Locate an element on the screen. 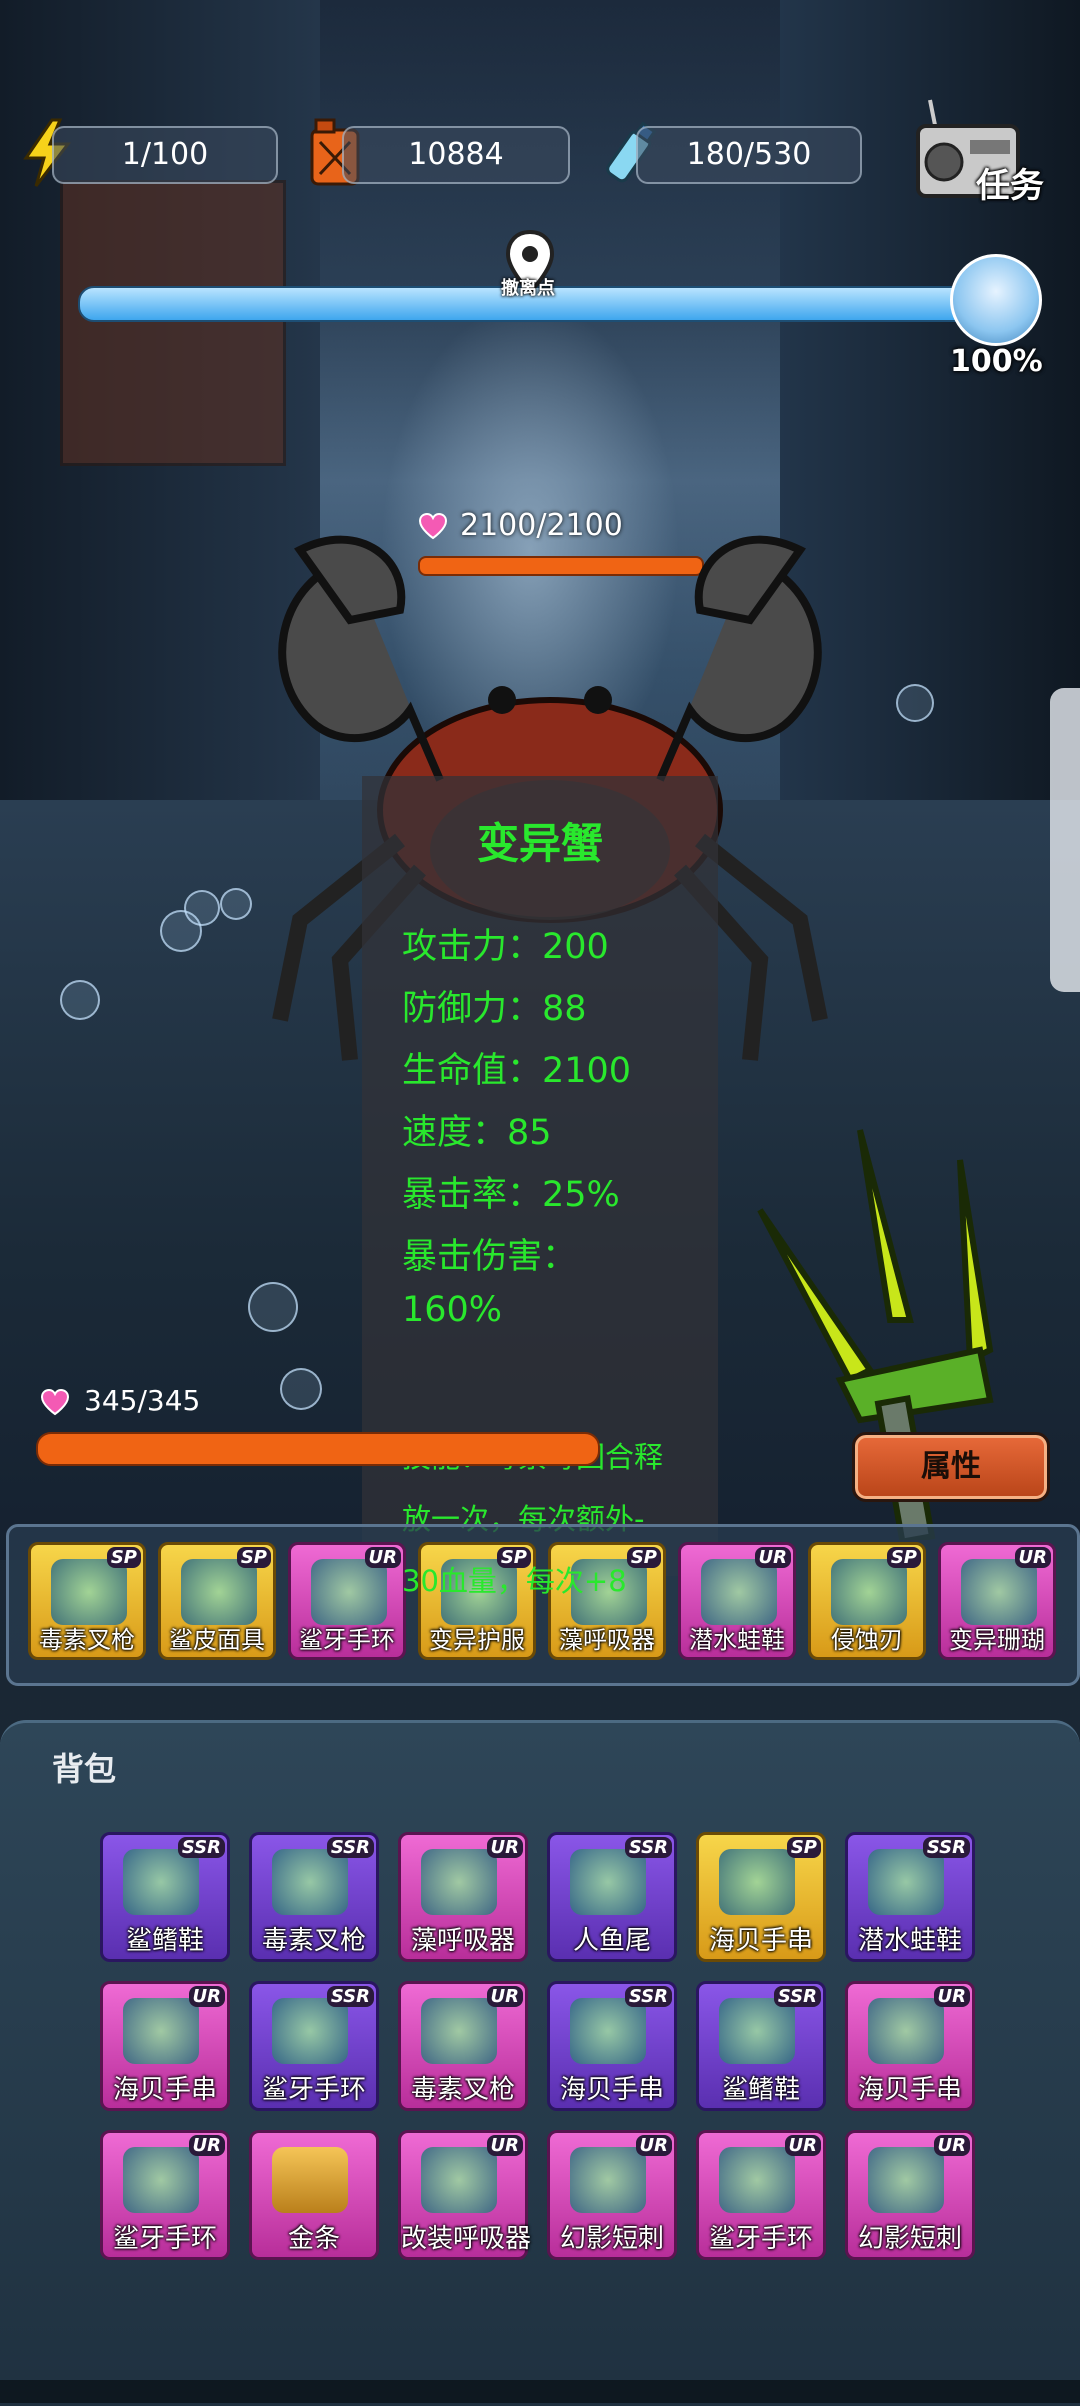  progress-percent: 100% is located at coordinates (996, 361).